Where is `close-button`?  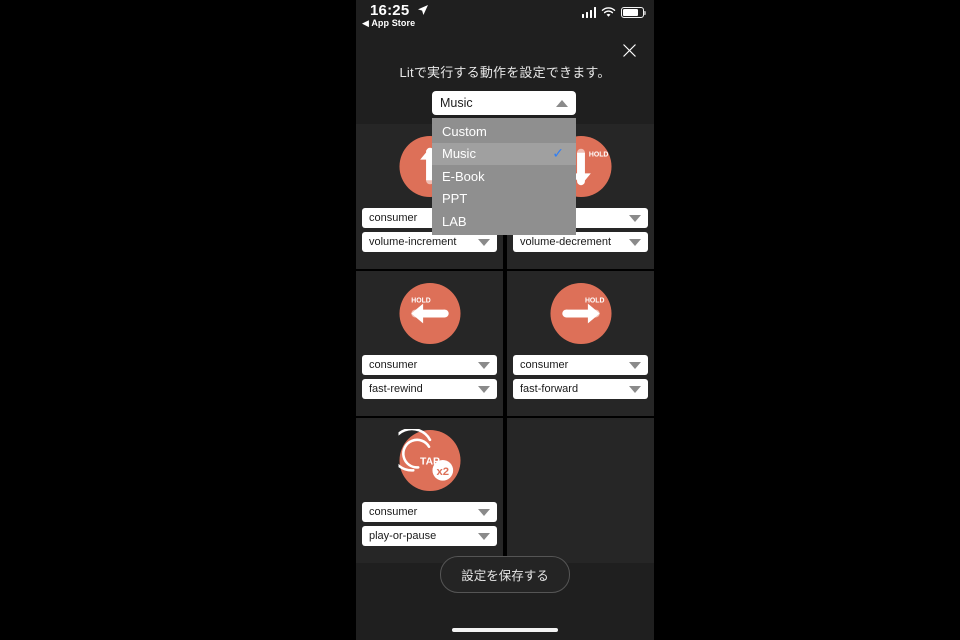 close-button is located at coordinates (629, 50).